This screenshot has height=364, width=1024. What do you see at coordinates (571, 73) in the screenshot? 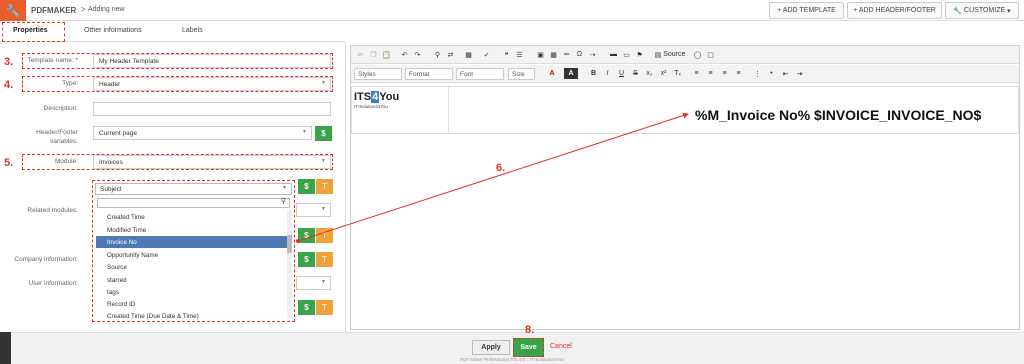
I see `background-color-icon: A` at bounding box center [571, 73].